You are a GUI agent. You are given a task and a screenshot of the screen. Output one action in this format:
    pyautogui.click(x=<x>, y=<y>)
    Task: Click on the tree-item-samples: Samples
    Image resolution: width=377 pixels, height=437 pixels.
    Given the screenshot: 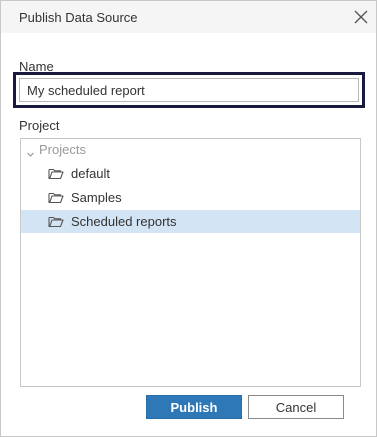 What is the action you would take?
    pyautogui.click(x=190, y=197)
    